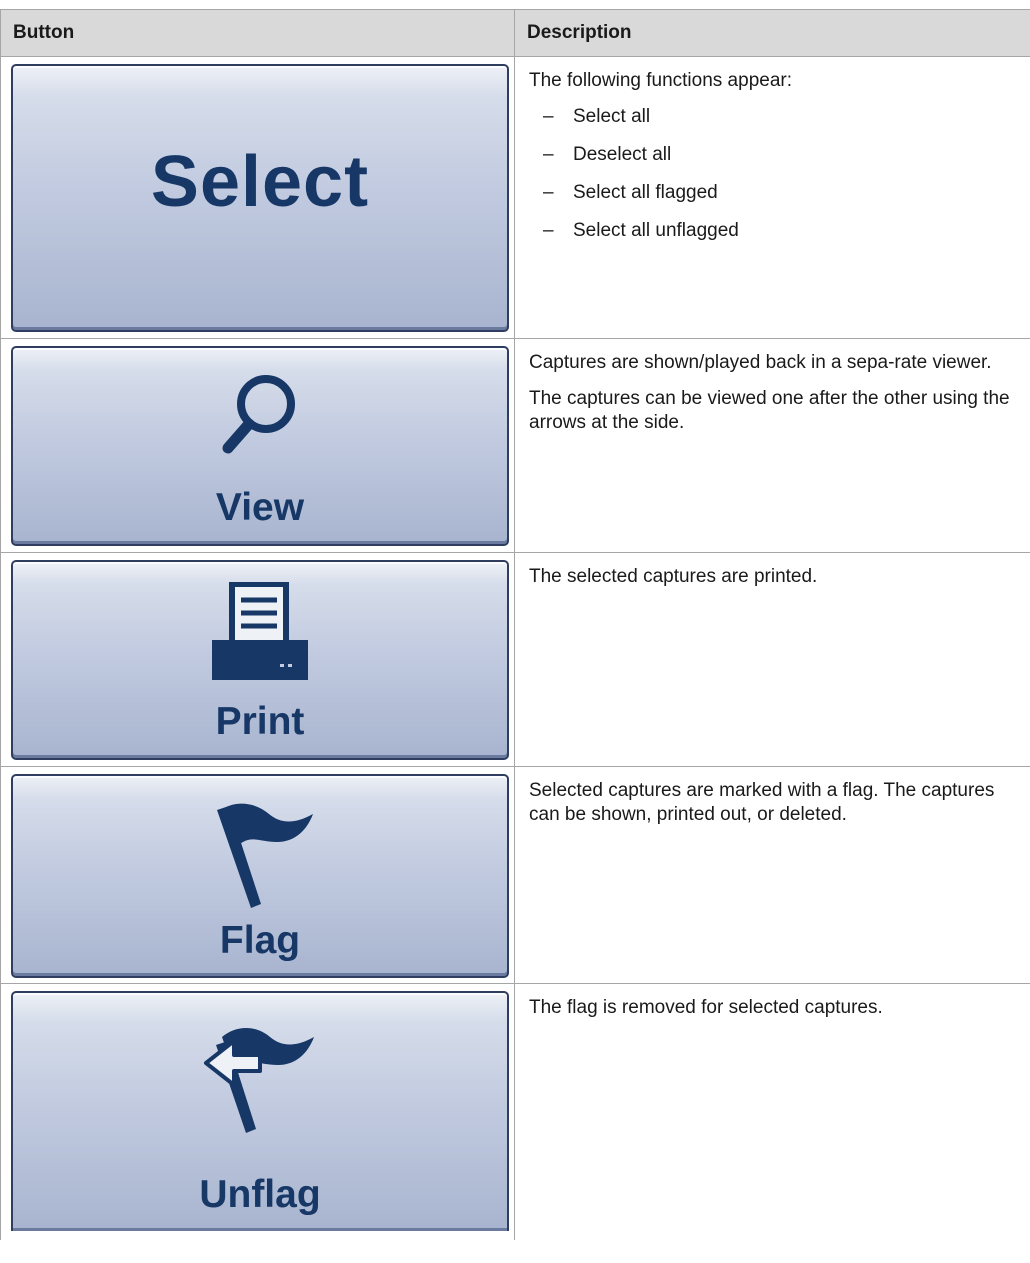  I want to click on unflag-button: Unflag, so click(260, 1111).